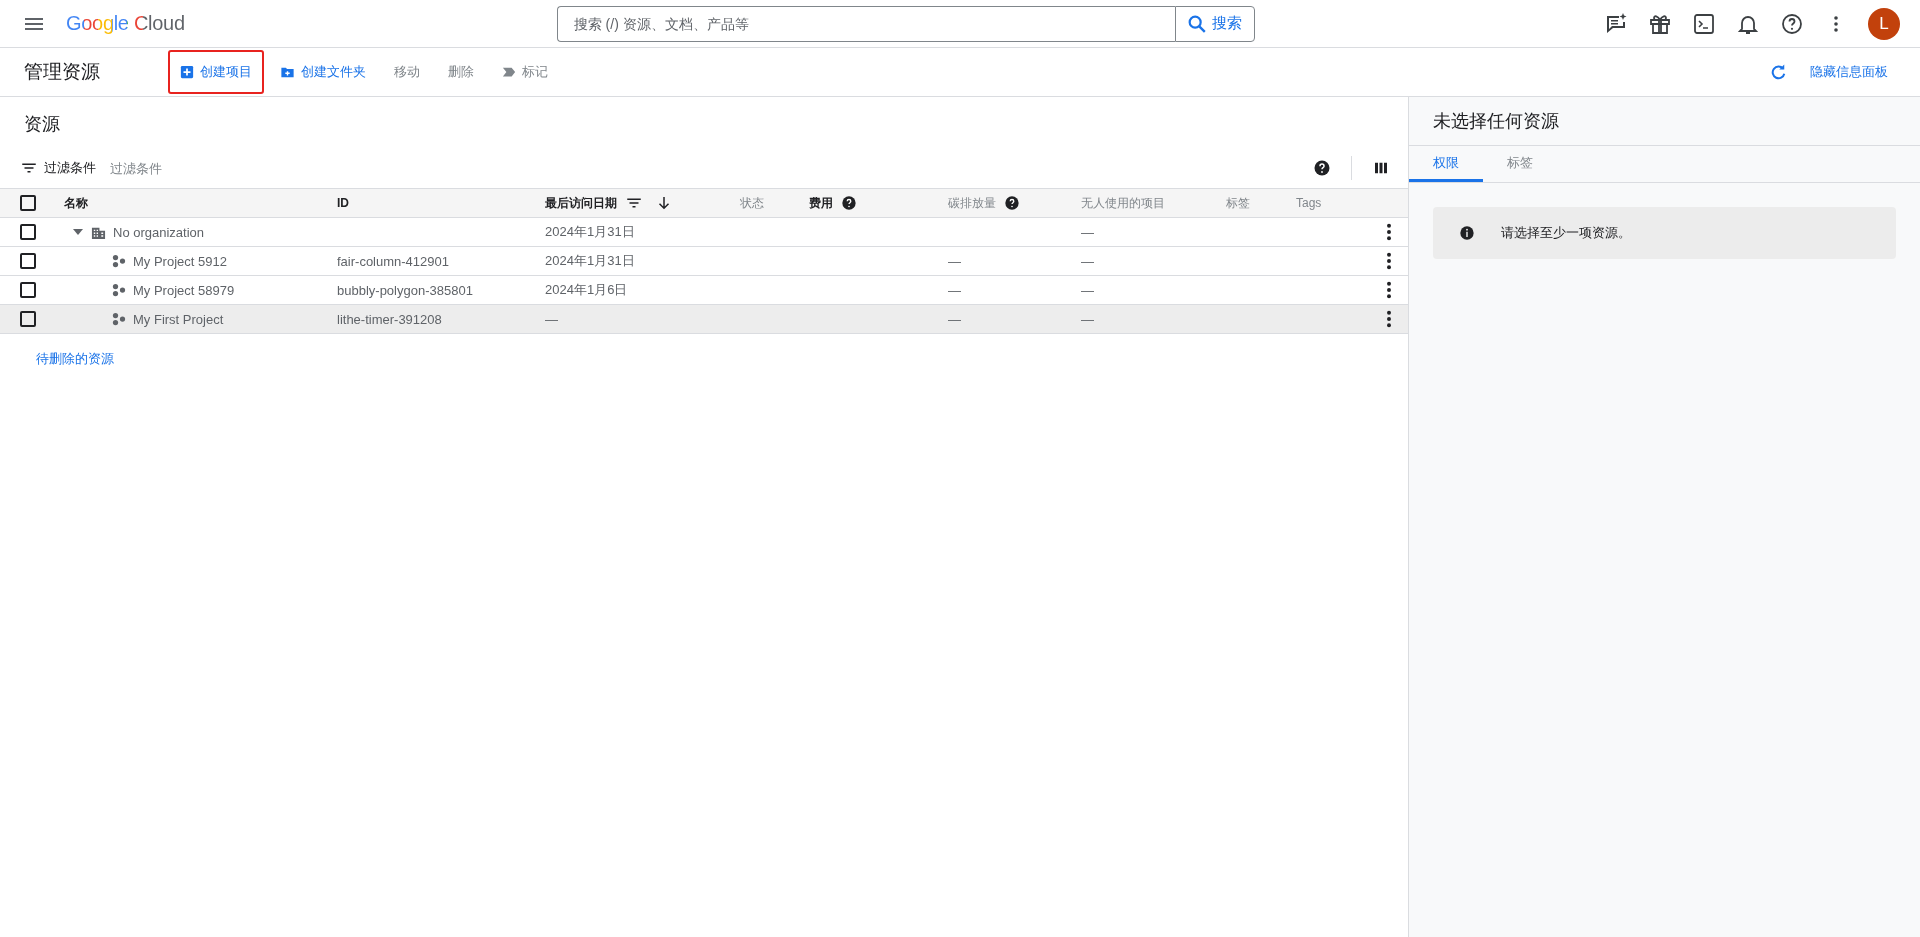 The height and width of the screenshot is (937, 1920). Describe the element at coordinates (752, 203) in the screenshot. I see `column-label: 状态` at that location.